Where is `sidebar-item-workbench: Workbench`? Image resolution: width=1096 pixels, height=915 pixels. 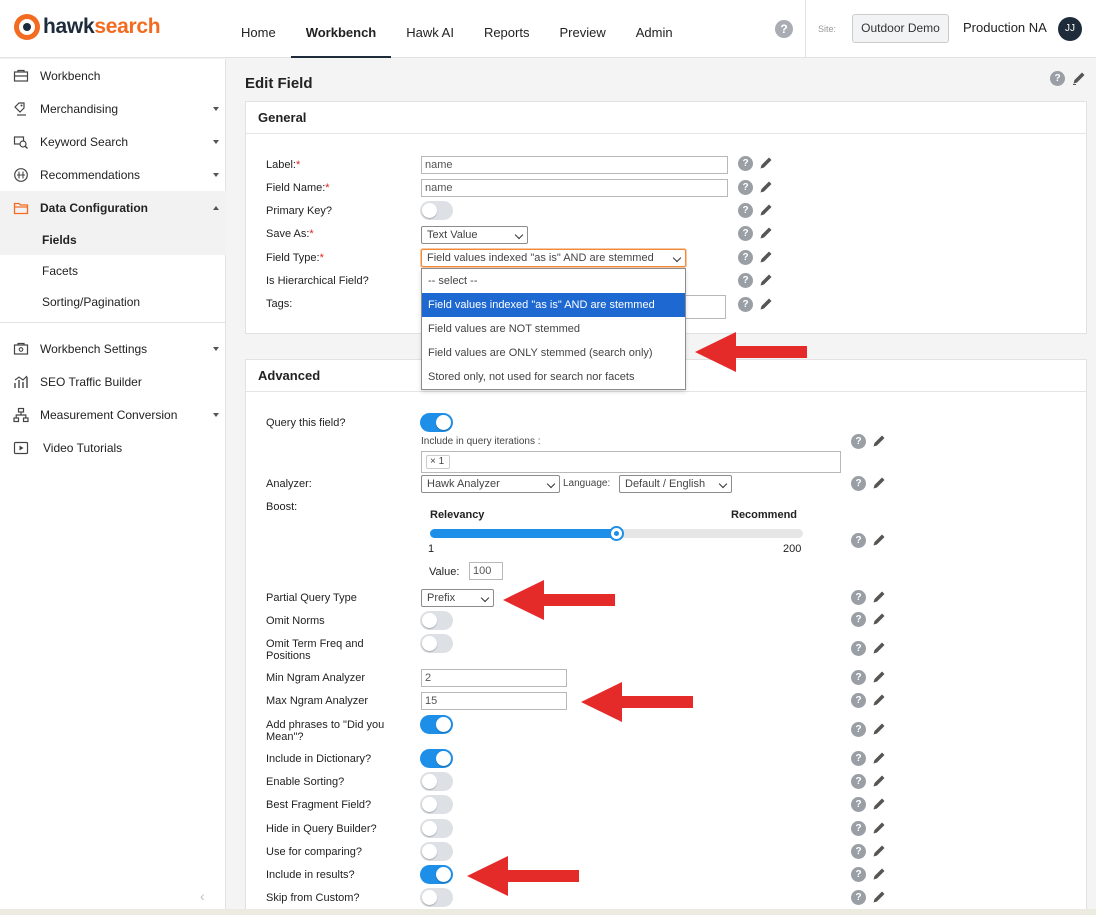 sidebar-item-workbench: Workbench is located at coordinates (113, 75).